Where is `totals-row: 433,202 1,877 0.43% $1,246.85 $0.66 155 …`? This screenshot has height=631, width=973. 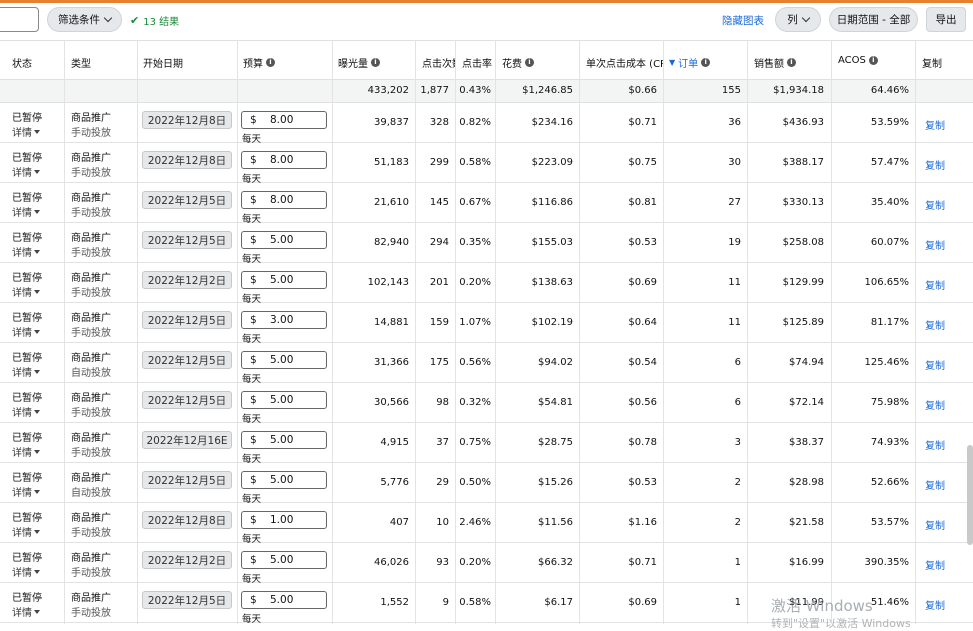
totals-row: 433,202 1,877 0.43% $1,246.85 $0.66 155 … is located at coordinates (486, 91).